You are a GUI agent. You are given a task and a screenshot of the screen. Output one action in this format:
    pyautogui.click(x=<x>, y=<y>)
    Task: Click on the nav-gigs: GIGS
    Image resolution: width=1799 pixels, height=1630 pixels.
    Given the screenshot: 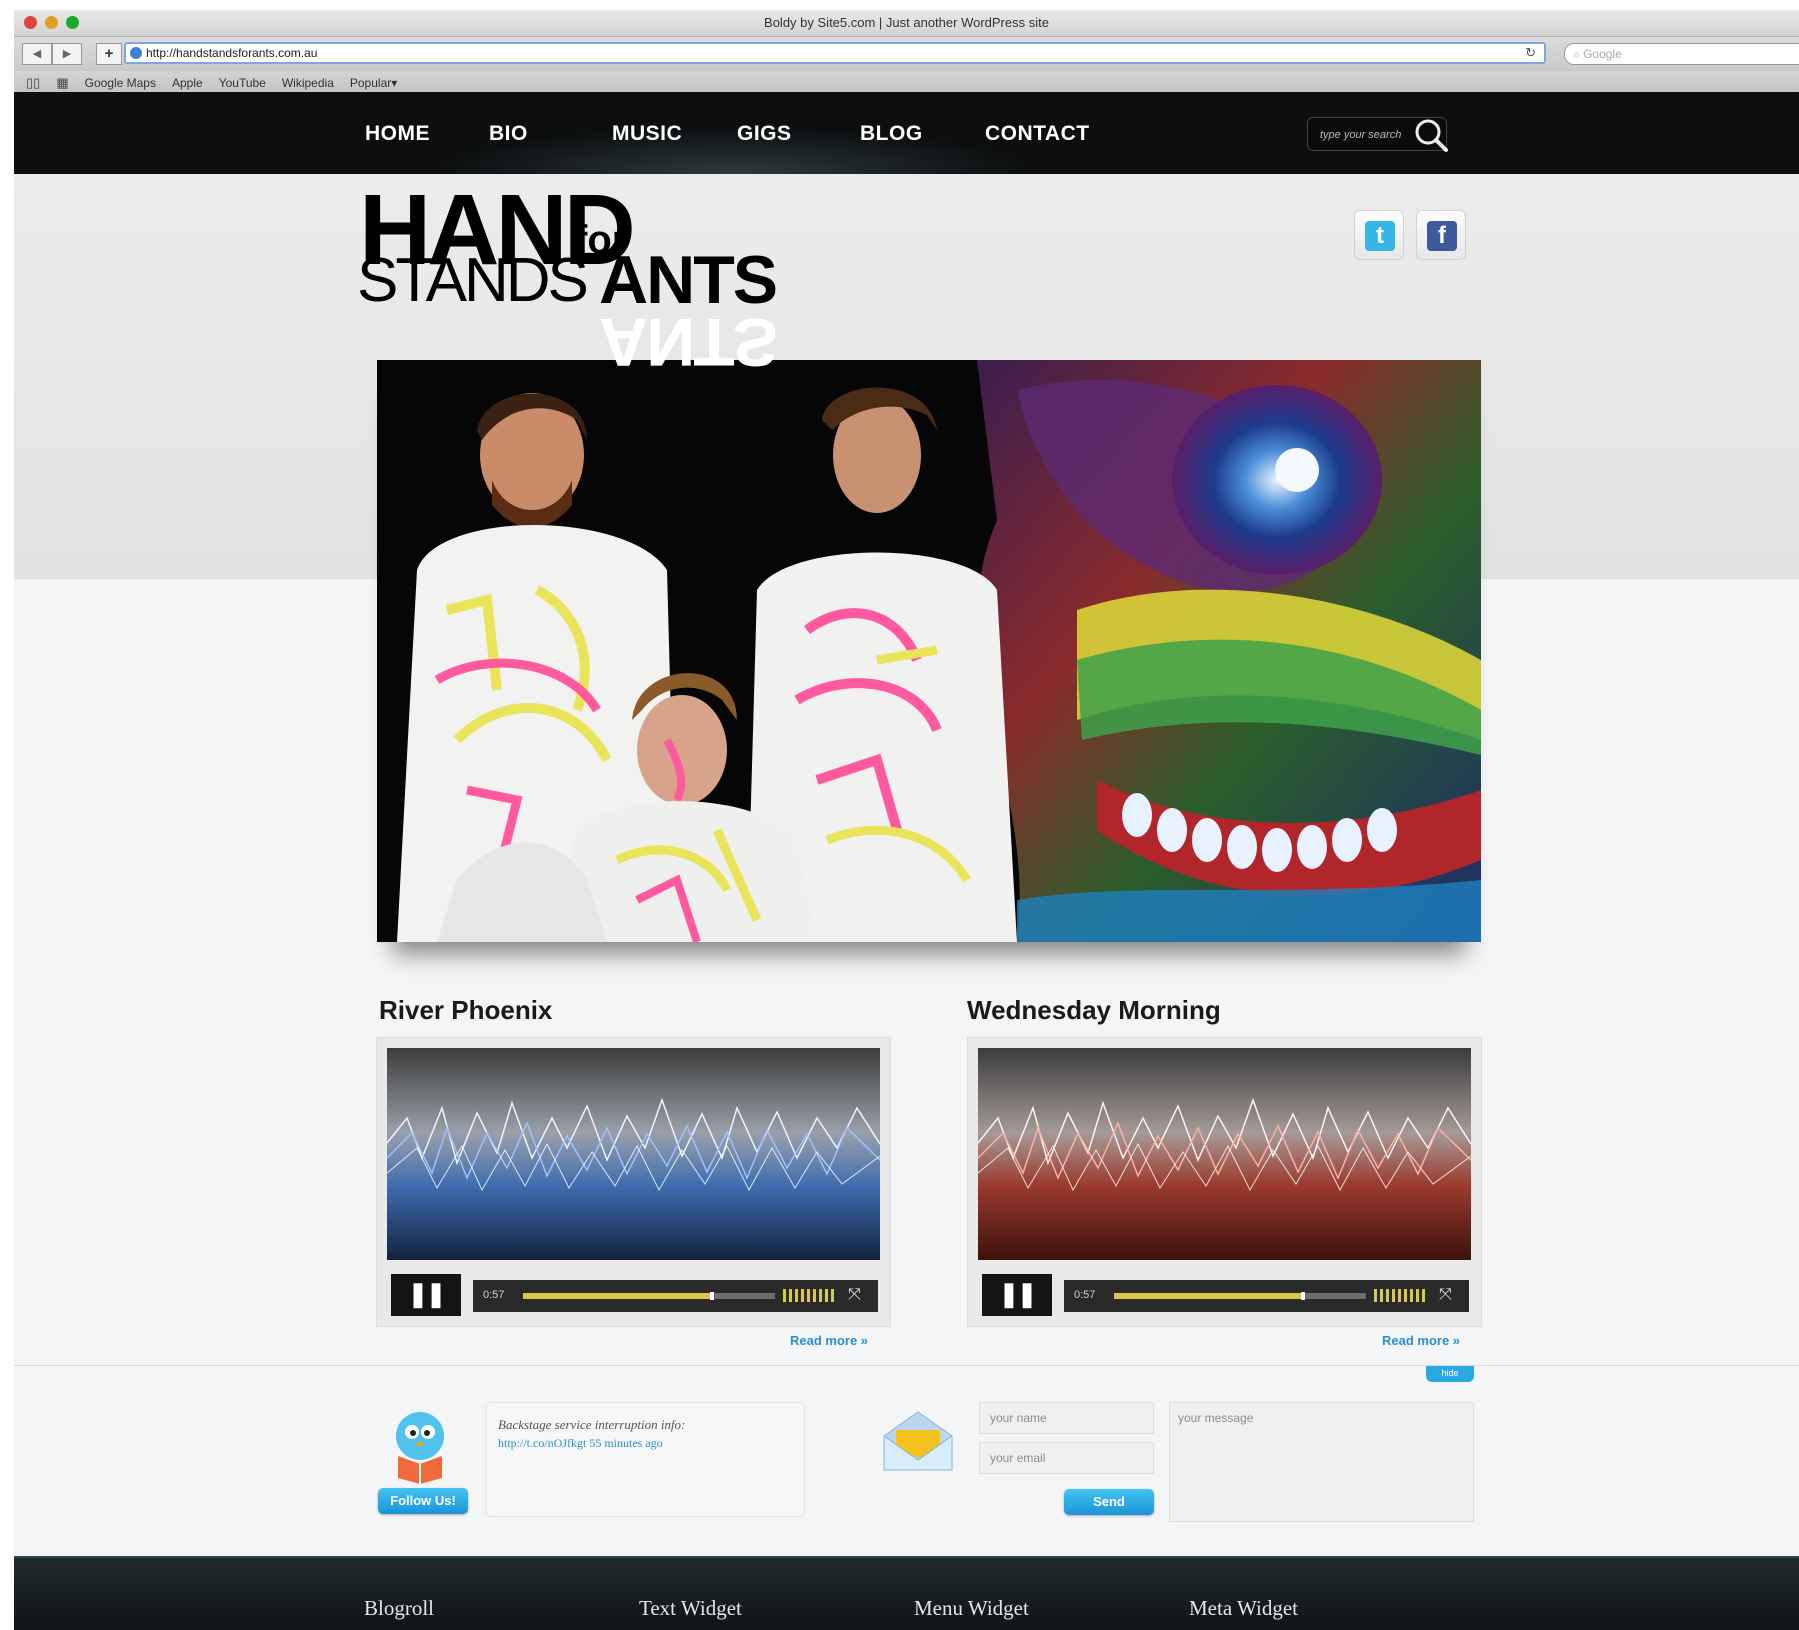 What is the action you would take?
    pyautogui.click(x=764, y=134)
    